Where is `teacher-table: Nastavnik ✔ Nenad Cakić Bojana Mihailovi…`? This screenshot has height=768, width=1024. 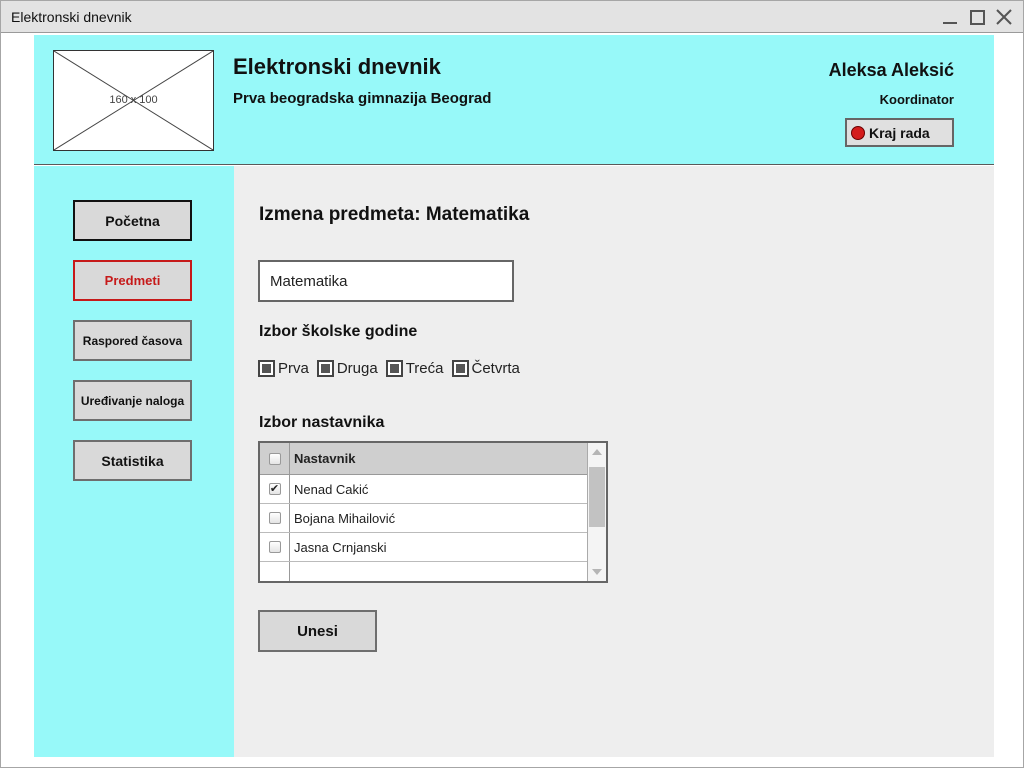 teacher-table: Nastavnik ✔ Nenad Cakić Bojana Mihailovi… is located at coordinates (433, 512).